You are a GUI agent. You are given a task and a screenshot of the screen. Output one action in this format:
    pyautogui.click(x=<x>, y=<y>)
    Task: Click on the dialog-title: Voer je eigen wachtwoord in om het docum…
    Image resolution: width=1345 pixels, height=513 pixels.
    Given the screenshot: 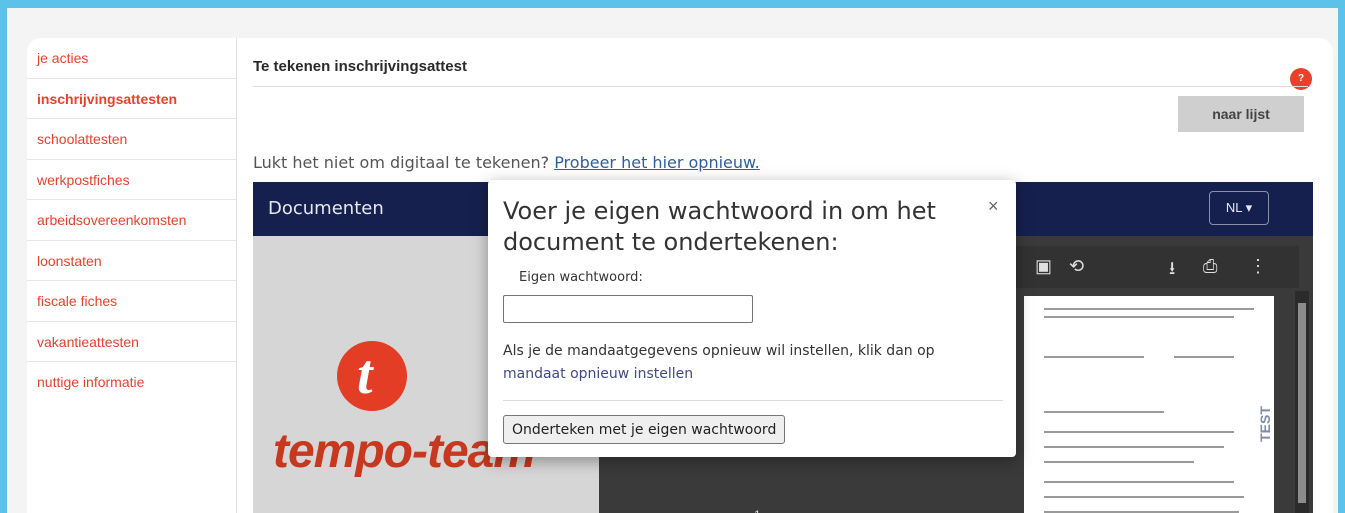 What is the action you would take?
    pyautogui.click(x=719, y=226)
    